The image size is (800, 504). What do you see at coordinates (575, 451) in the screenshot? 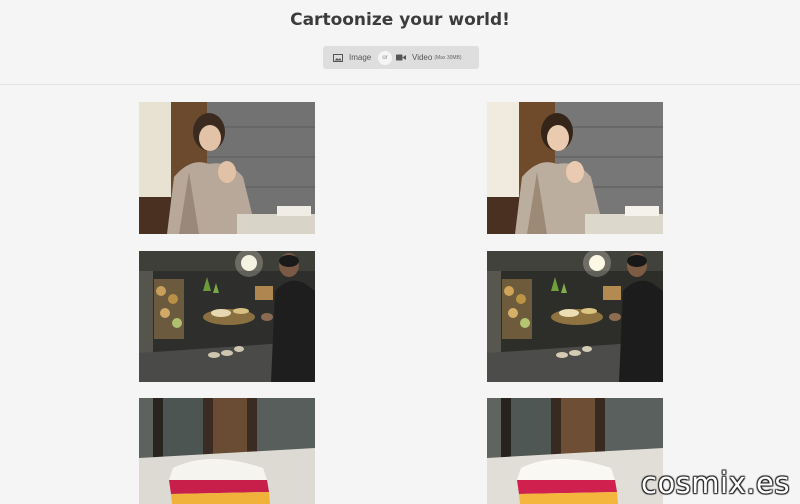
I see `cake-slice-cartoon` at bounding box center [575, 451].